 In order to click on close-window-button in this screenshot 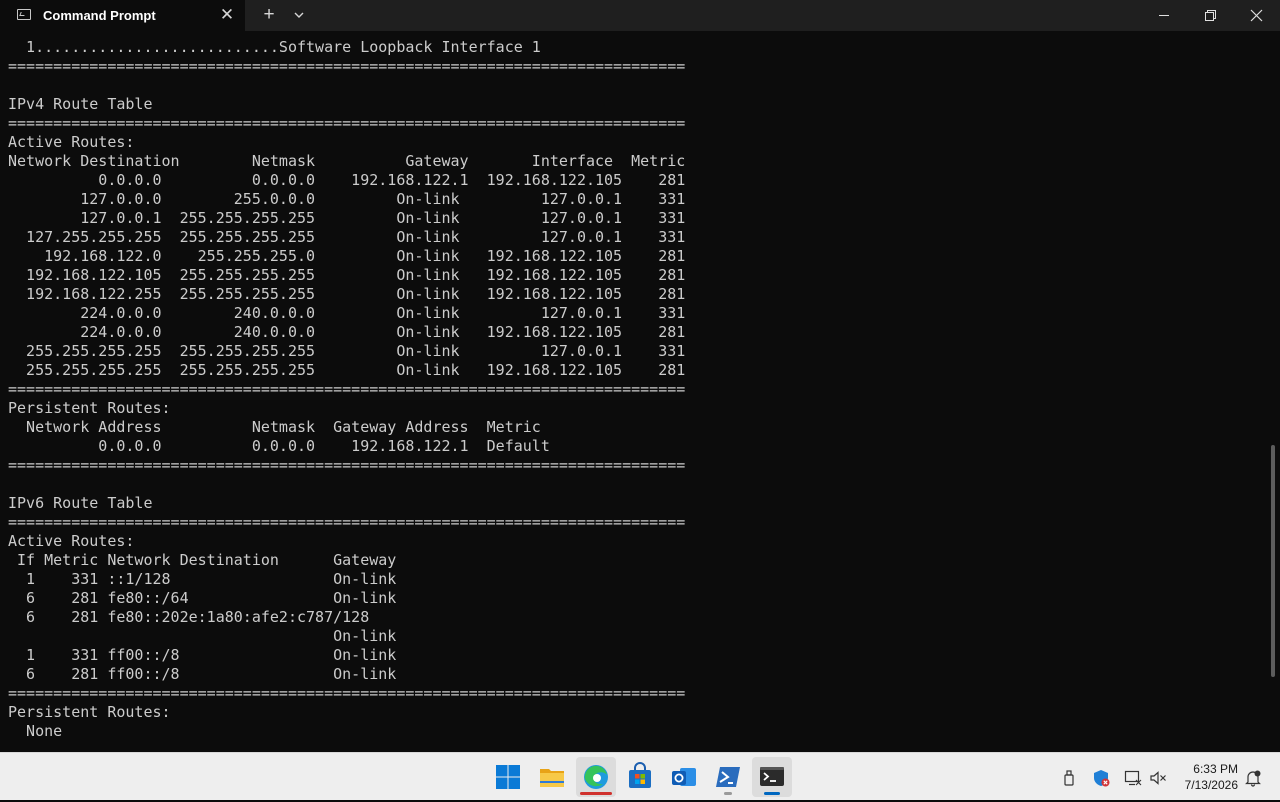, I will do `click(1256, 15)`.